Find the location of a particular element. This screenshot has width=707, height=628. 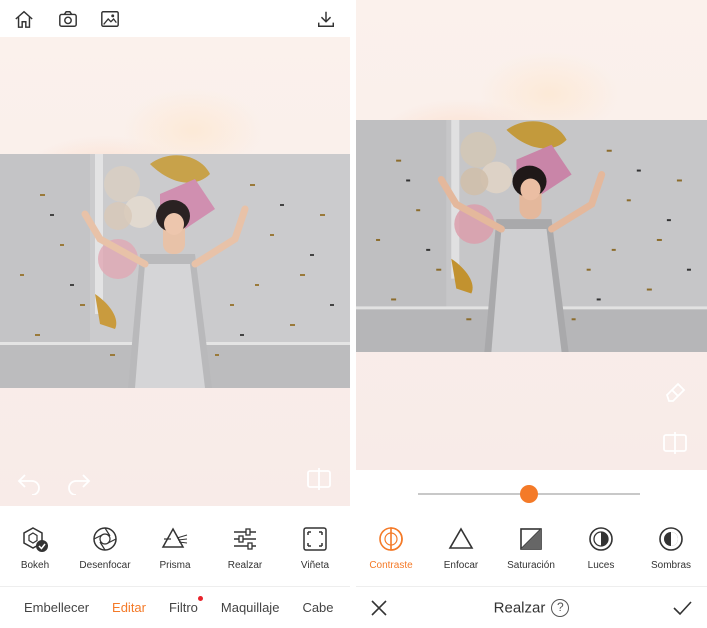

tool-saturacion: Saturación is located at coordinates (531, 547).